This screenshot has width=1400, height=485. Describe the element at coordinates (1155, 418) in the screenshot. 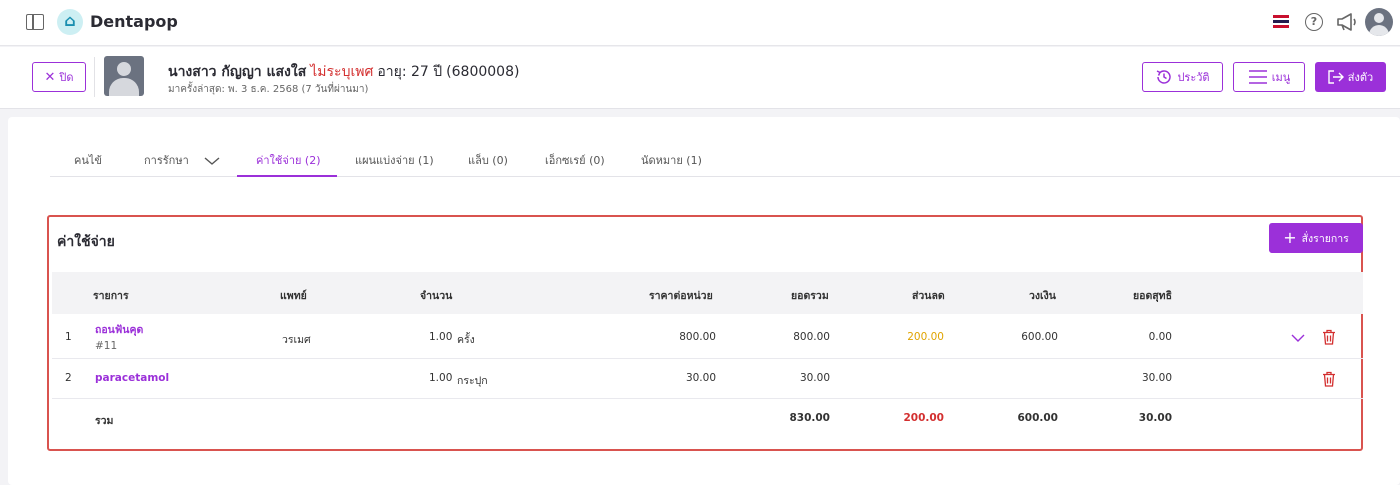

I see `totals-net: 30.00` at that location.